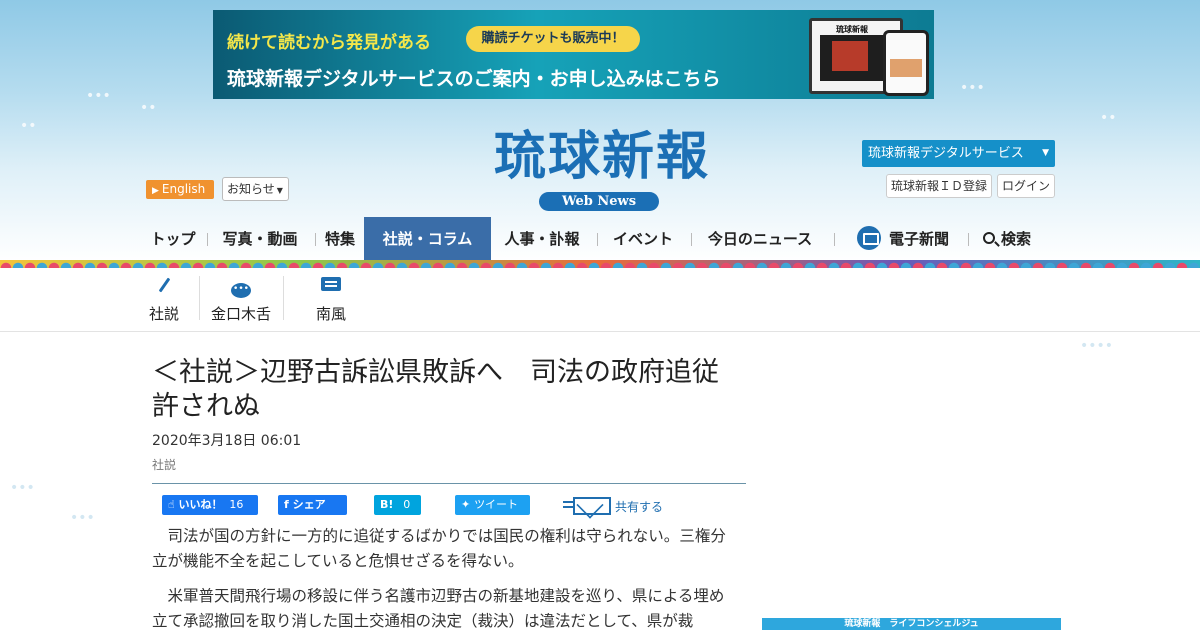  Describe the element at coordinates (241, 300) in the screenshot. I see `subnav-item-kinkuchi-bokuzetsu: ••• 金口木舌` at that location.